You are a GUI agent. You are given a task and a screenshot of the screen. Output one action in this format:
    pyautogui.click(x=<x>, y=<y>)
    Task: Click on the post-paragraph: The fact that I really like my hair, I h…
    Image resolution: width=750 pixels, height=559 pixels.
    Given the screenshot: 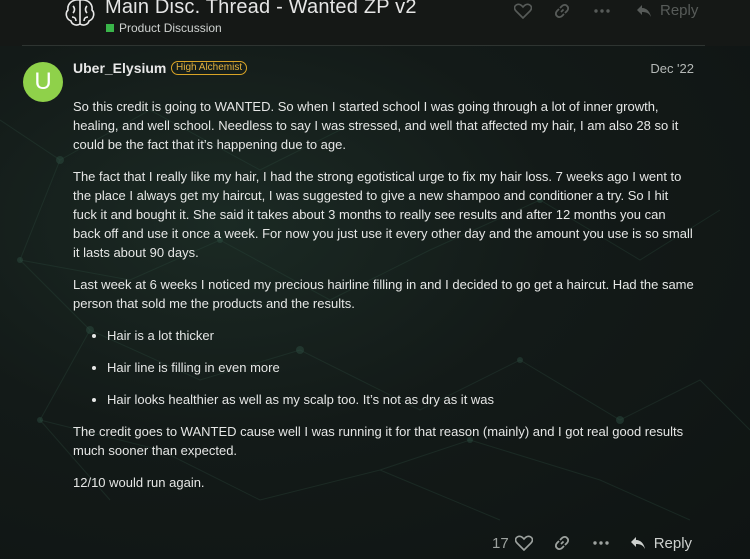 What is the action you would take?
    pyautogui.click(x=383, y=214)
    